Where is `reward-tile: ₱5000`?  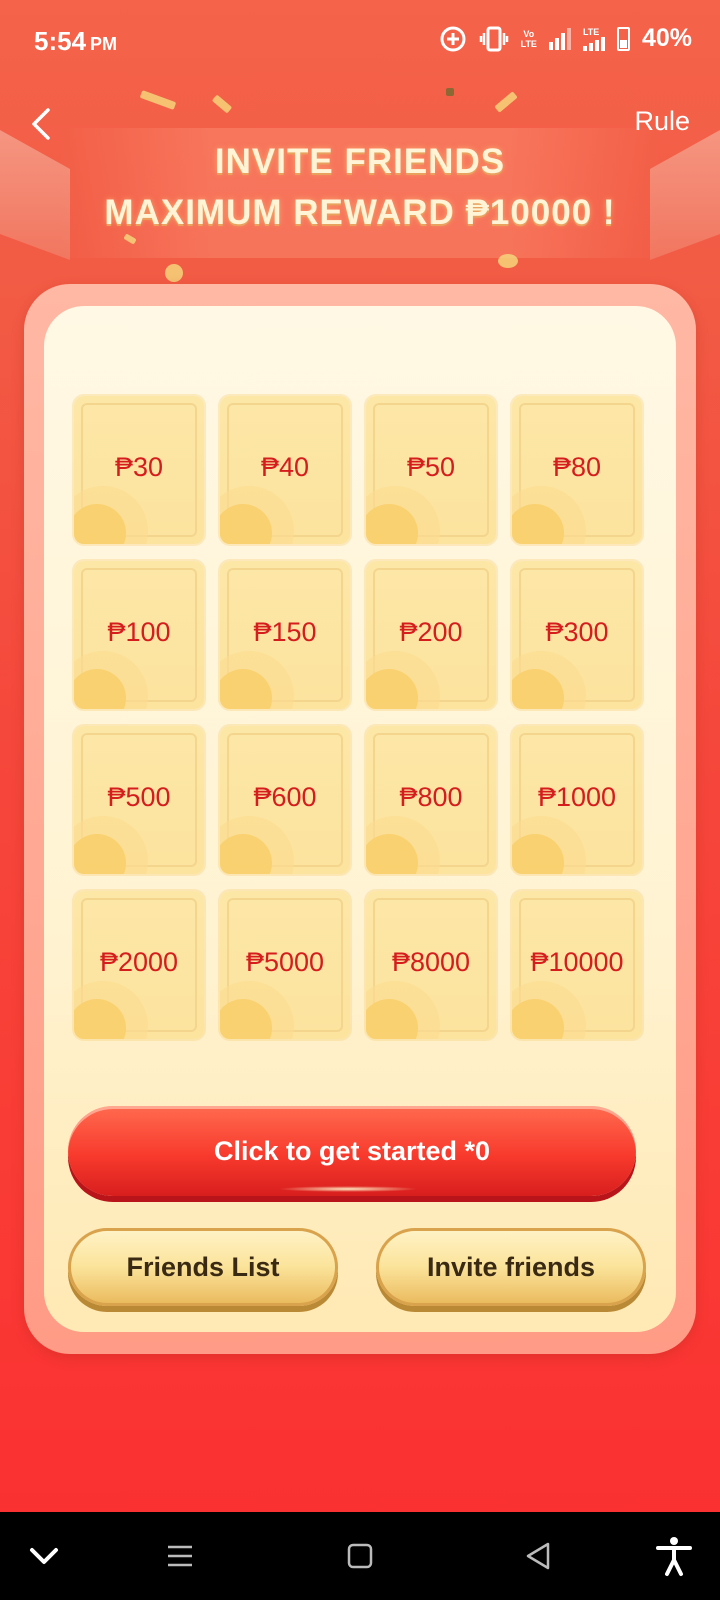 reward-tile: ₱5000 is located at coordinates (285, 965).